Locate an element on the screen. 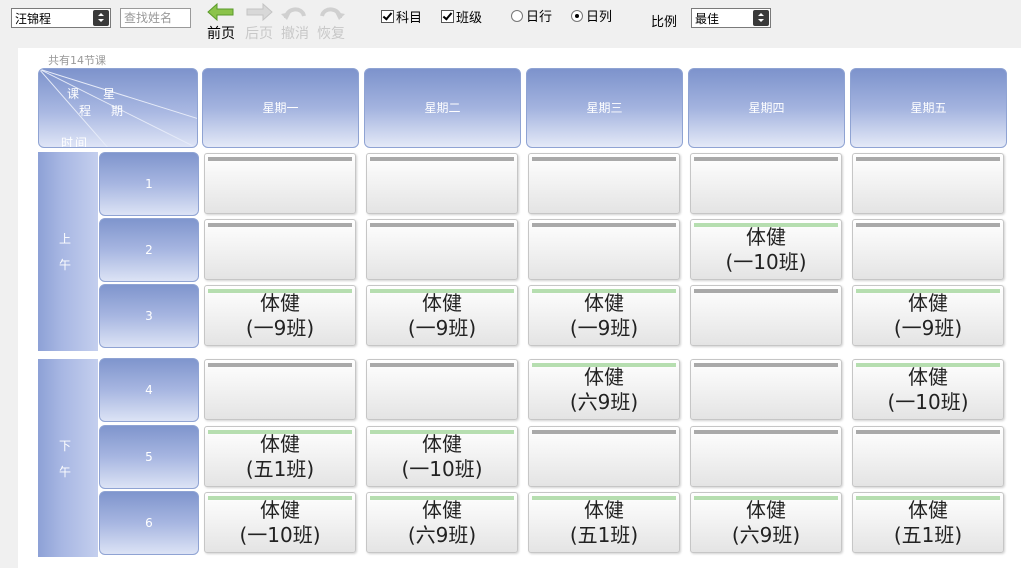  period-header: 6 is located at coordinates (149, 523).